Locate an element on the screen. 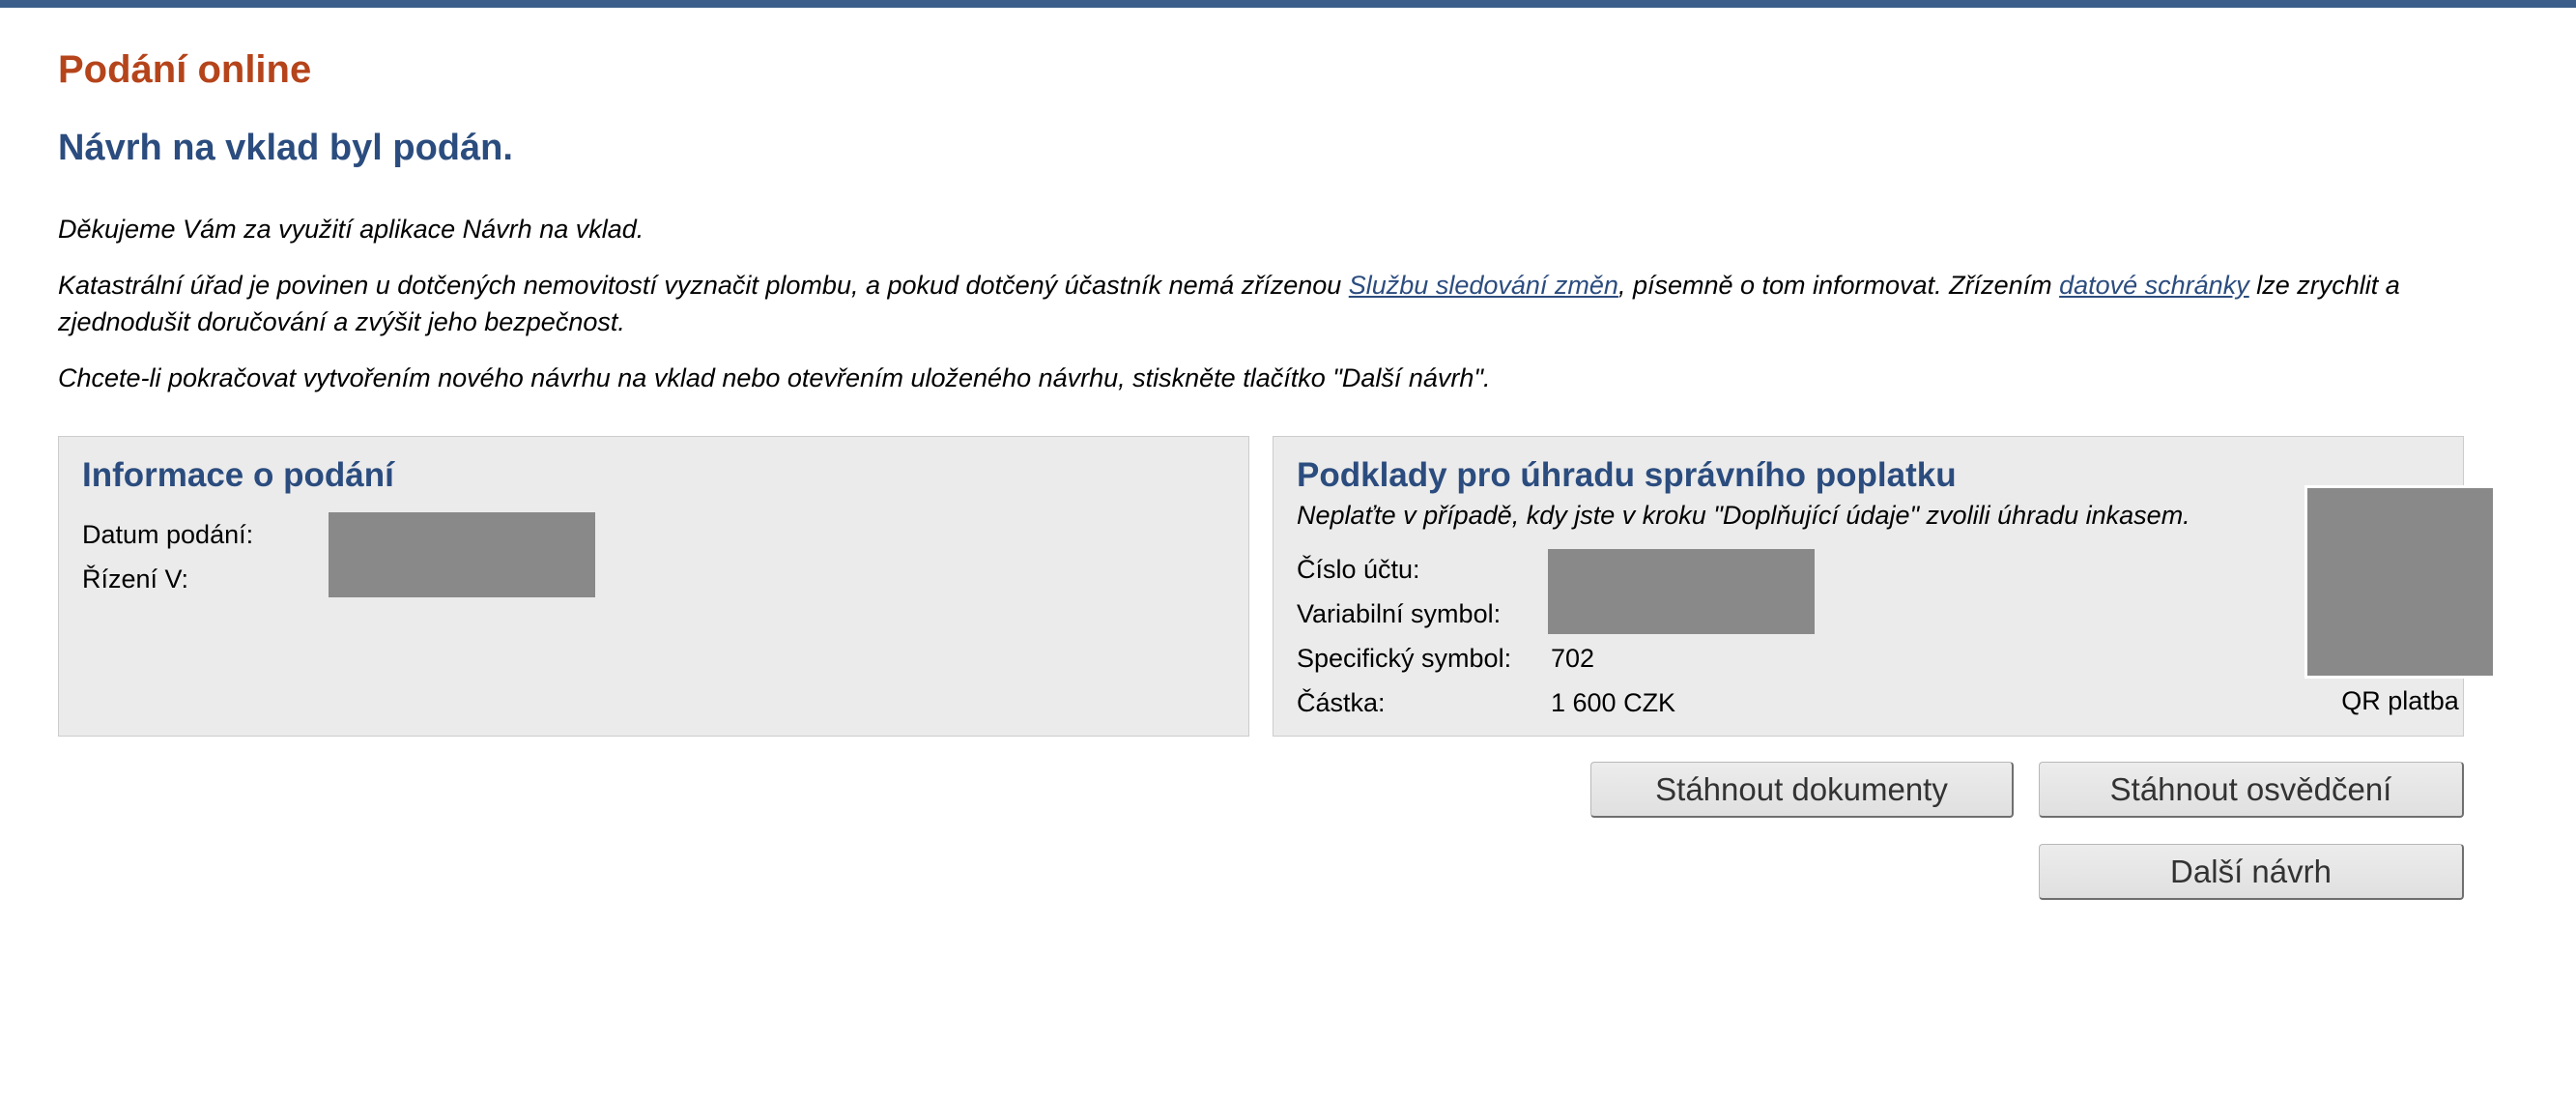 This screenshot has height=1100, width=2576. account-number-label: Číslo účtu: is located at coordinates (1359, 569).